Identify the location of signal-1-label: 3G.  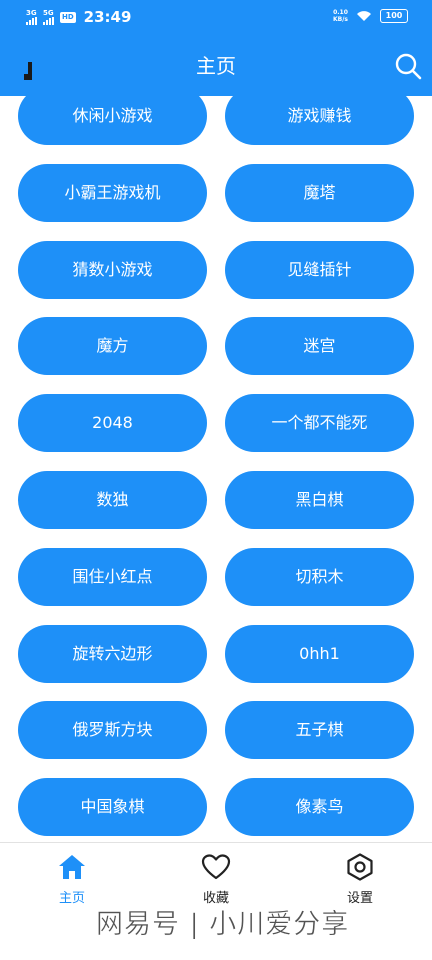
(31, 13).